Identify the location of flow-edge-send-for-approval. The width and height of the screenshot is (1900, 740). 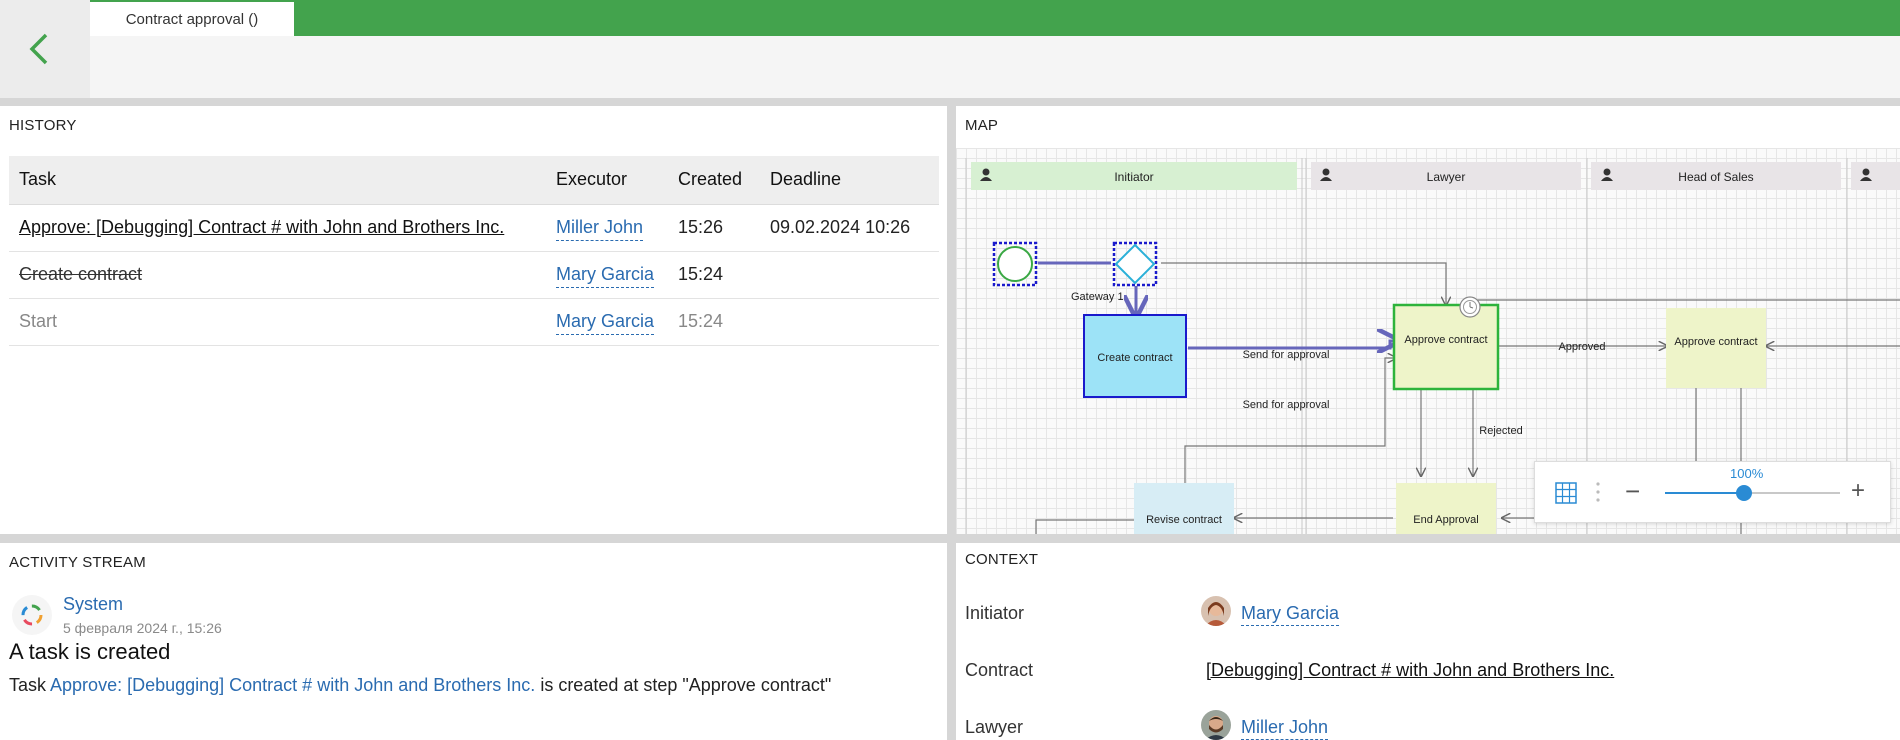
(1293, 344).